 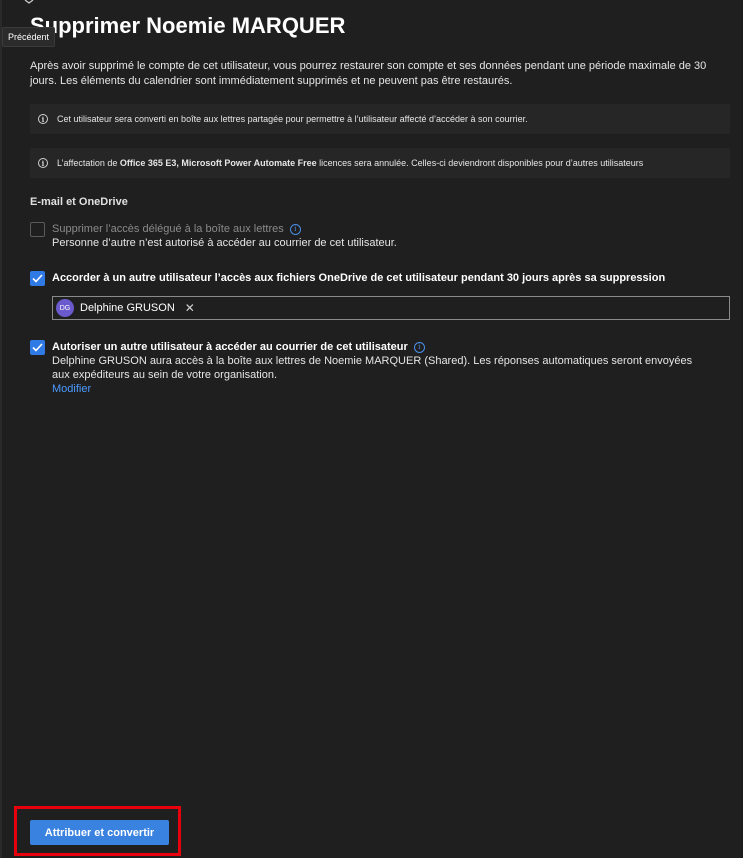 I want to click on avatar: DG, so click(x=65, y=308).